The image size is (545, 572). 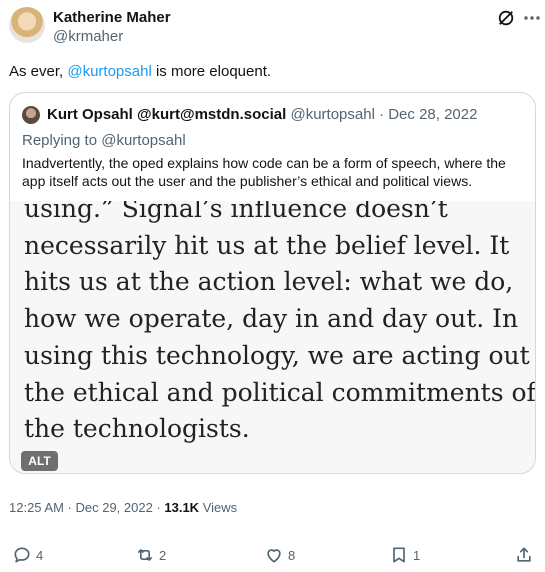 I want to click on post-text-before: As ever,, so click(x=38, y=71).